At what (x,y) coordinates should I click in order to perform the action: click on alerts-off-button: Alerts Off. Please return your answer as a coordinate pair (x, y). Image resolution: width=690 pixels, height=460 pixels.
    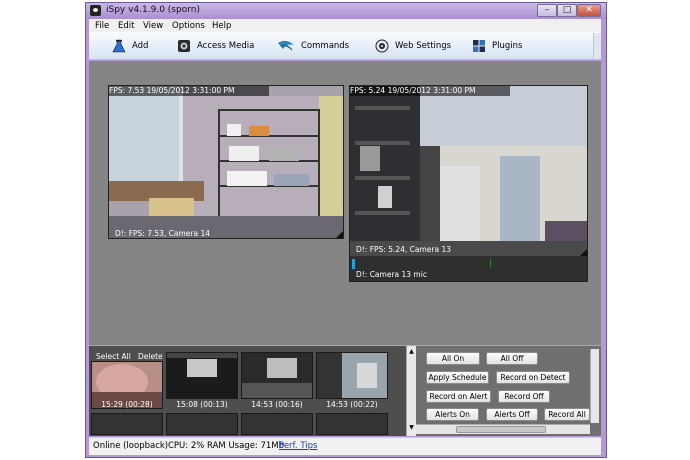
    Looking at the image, I should click on (512, 414).